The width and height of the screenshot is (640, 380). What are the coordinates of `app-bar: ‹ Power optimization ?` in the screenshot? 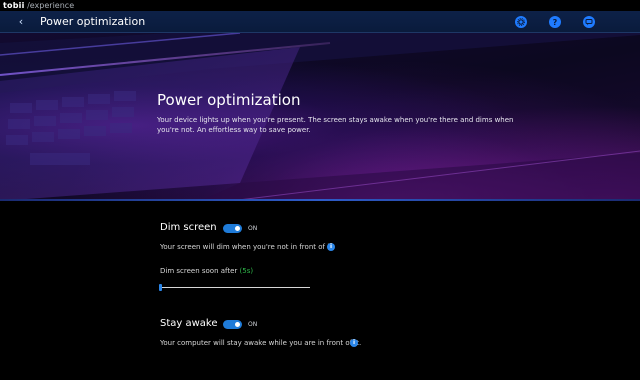 It's located at (320, 22).